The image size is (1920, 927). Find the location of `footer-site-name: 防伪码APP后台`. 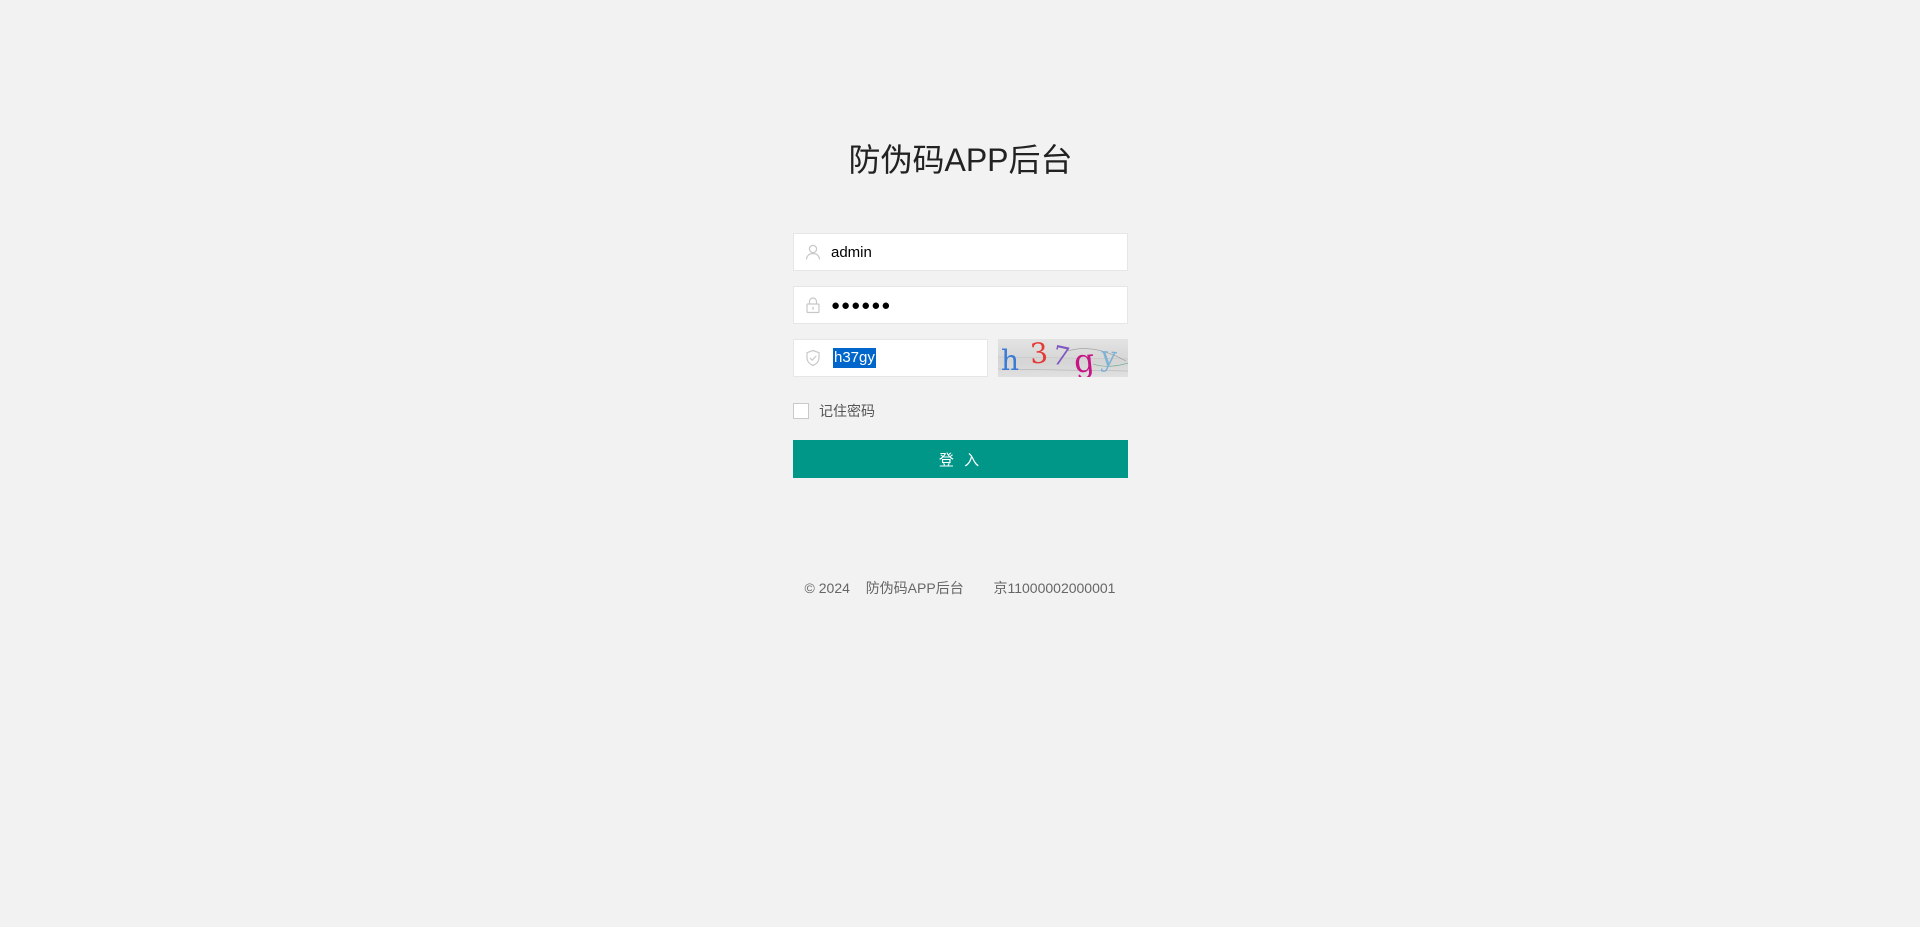

footer-site-name: 防伪码APP后台 is located at coordinates (914, 588).